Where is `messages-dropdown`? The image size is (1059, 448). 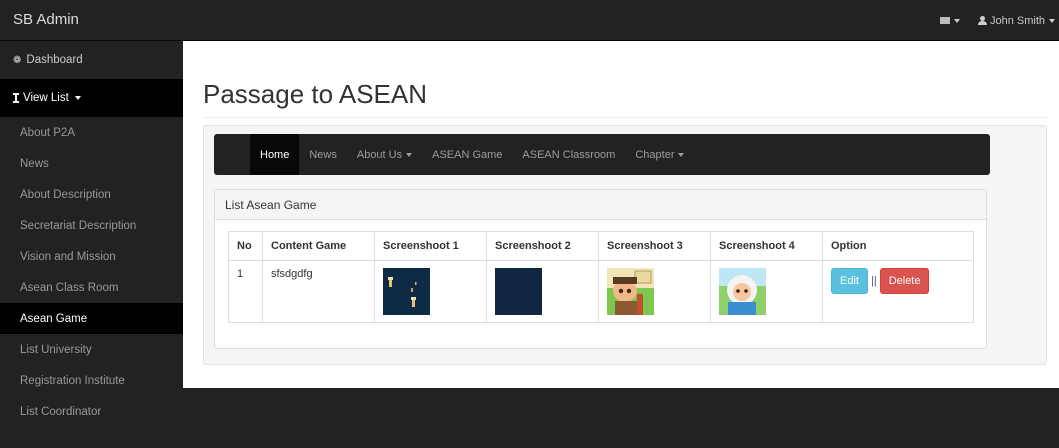 messages-dropdown is located at coordinates (950, 20).